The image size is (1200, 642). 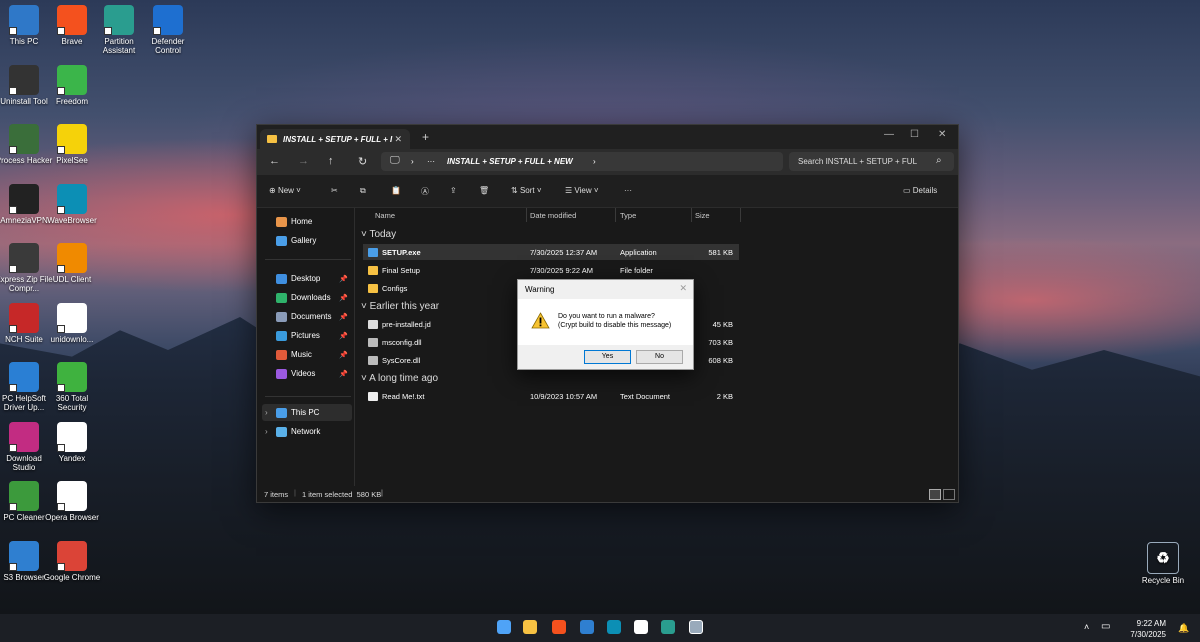 I want to click on tiles-view-icon, so click(x=949, y=494).